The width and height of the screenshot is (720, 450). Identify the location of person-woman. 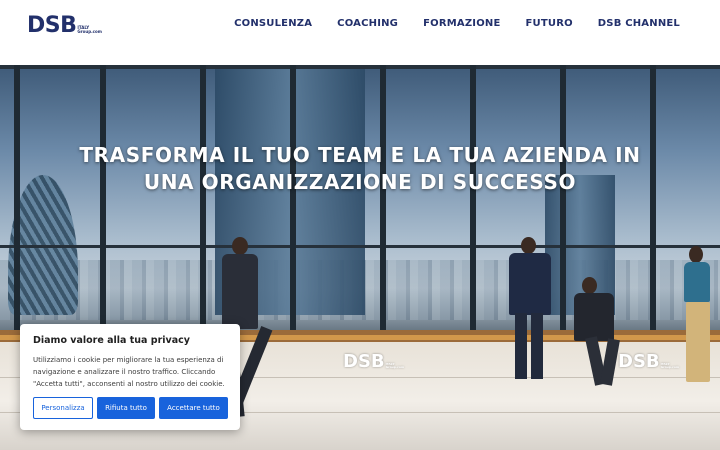
(700, 316).